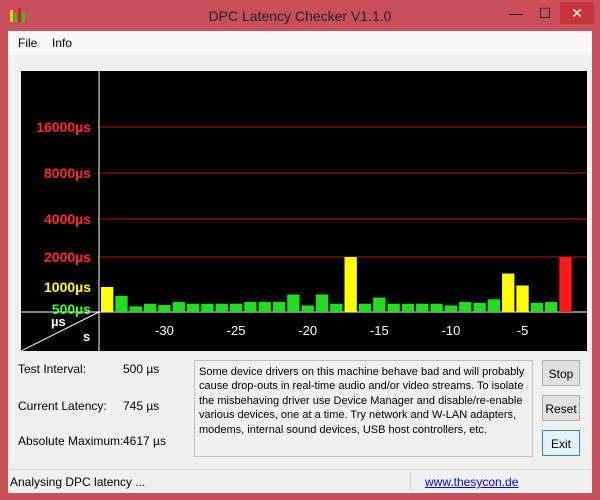 The width and height of the screenshot is (600, 500). What do you see at coordinates (67, 257) in the screenshot?
I see `y-tick-label: 2000µs` at bounding box center [67, 257].